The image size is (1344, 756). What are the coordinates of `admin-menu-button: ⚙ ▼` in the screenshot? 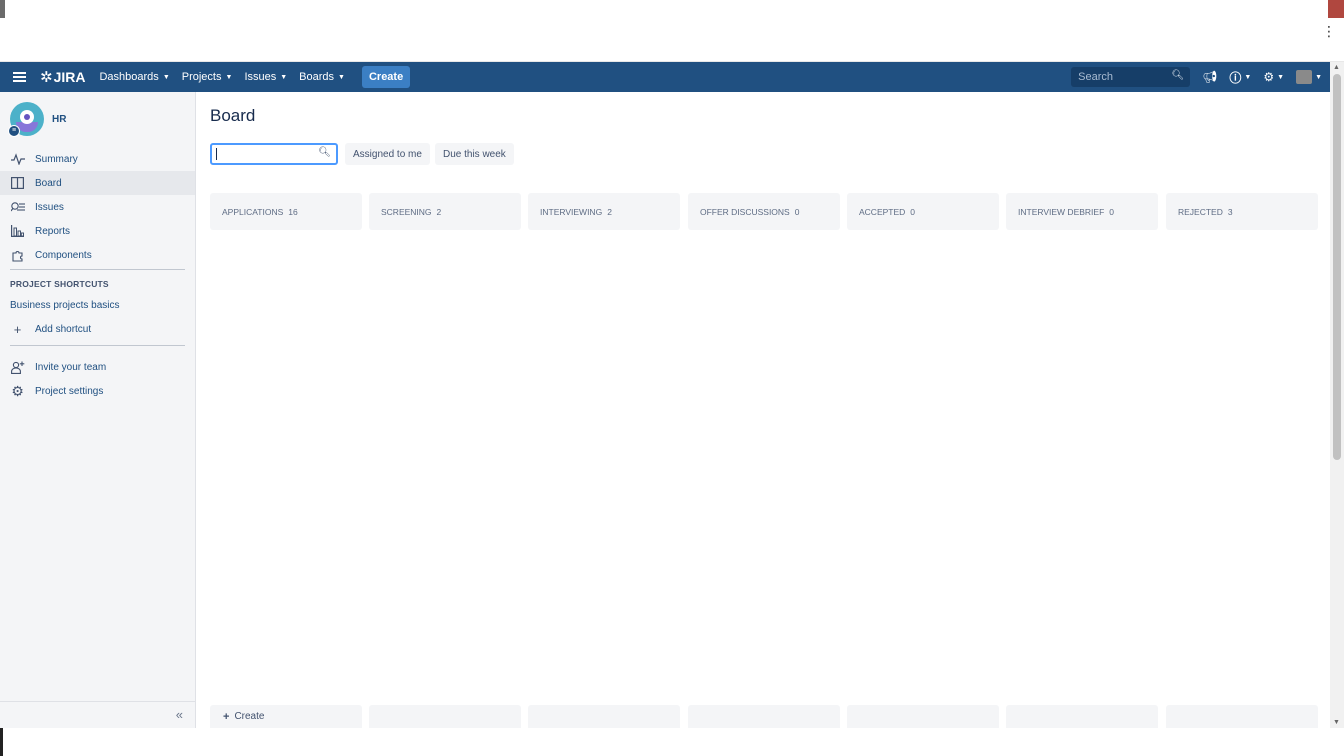 It's located at (1273, 77).